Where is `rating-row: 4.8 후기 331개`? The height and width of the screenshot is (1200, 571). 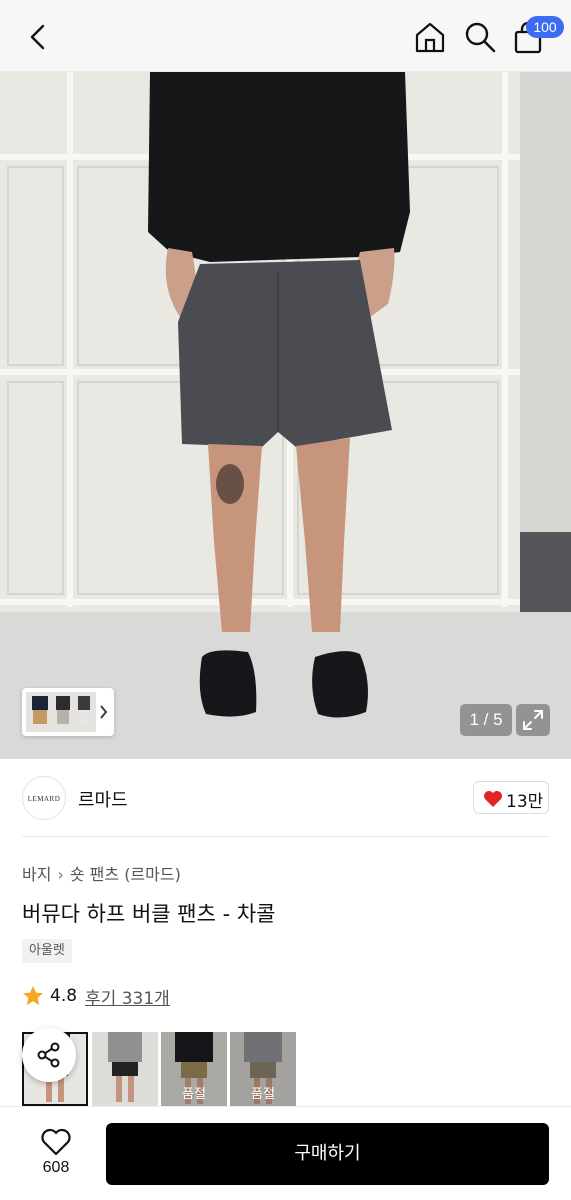 rating-row: 4.8 후기 331개 is located at coordinates (96, 996).